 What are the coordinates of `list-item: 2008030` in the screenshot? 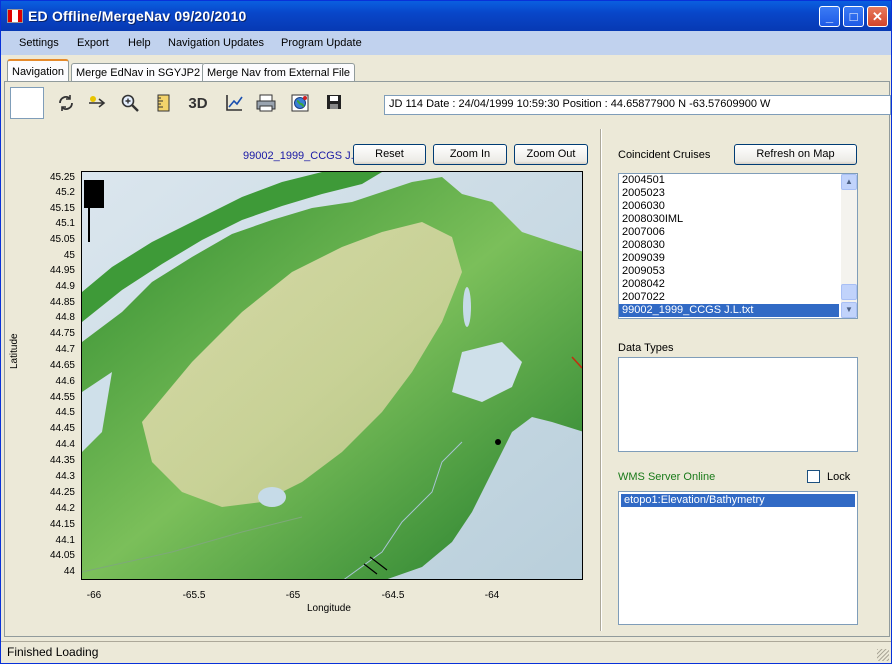 It's located at (738, 245).